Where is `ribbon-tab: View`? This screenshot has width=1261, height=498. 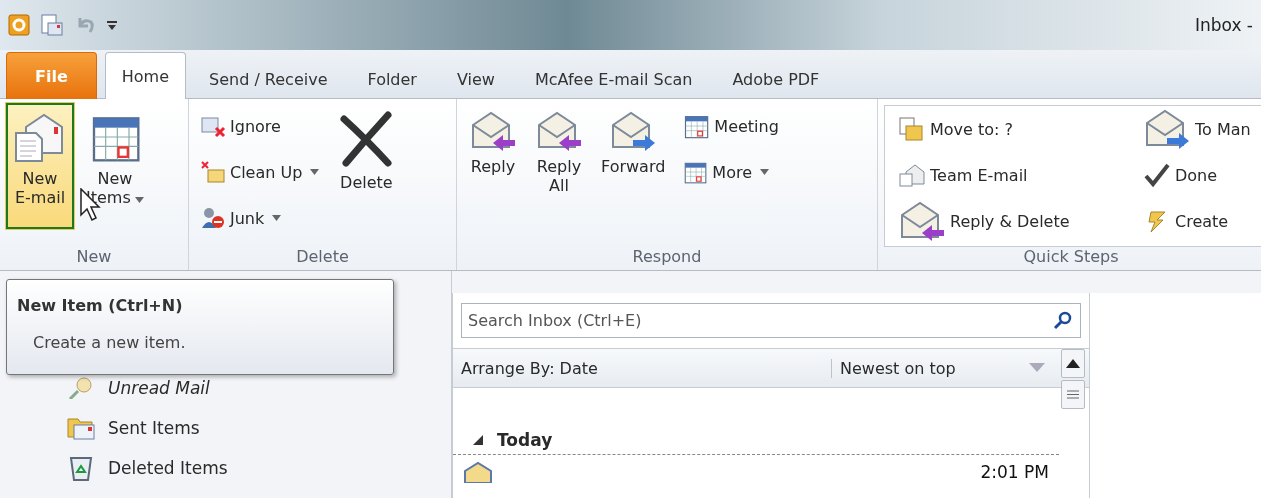 ribbon-tab: View is located at coordinates (475, 78).